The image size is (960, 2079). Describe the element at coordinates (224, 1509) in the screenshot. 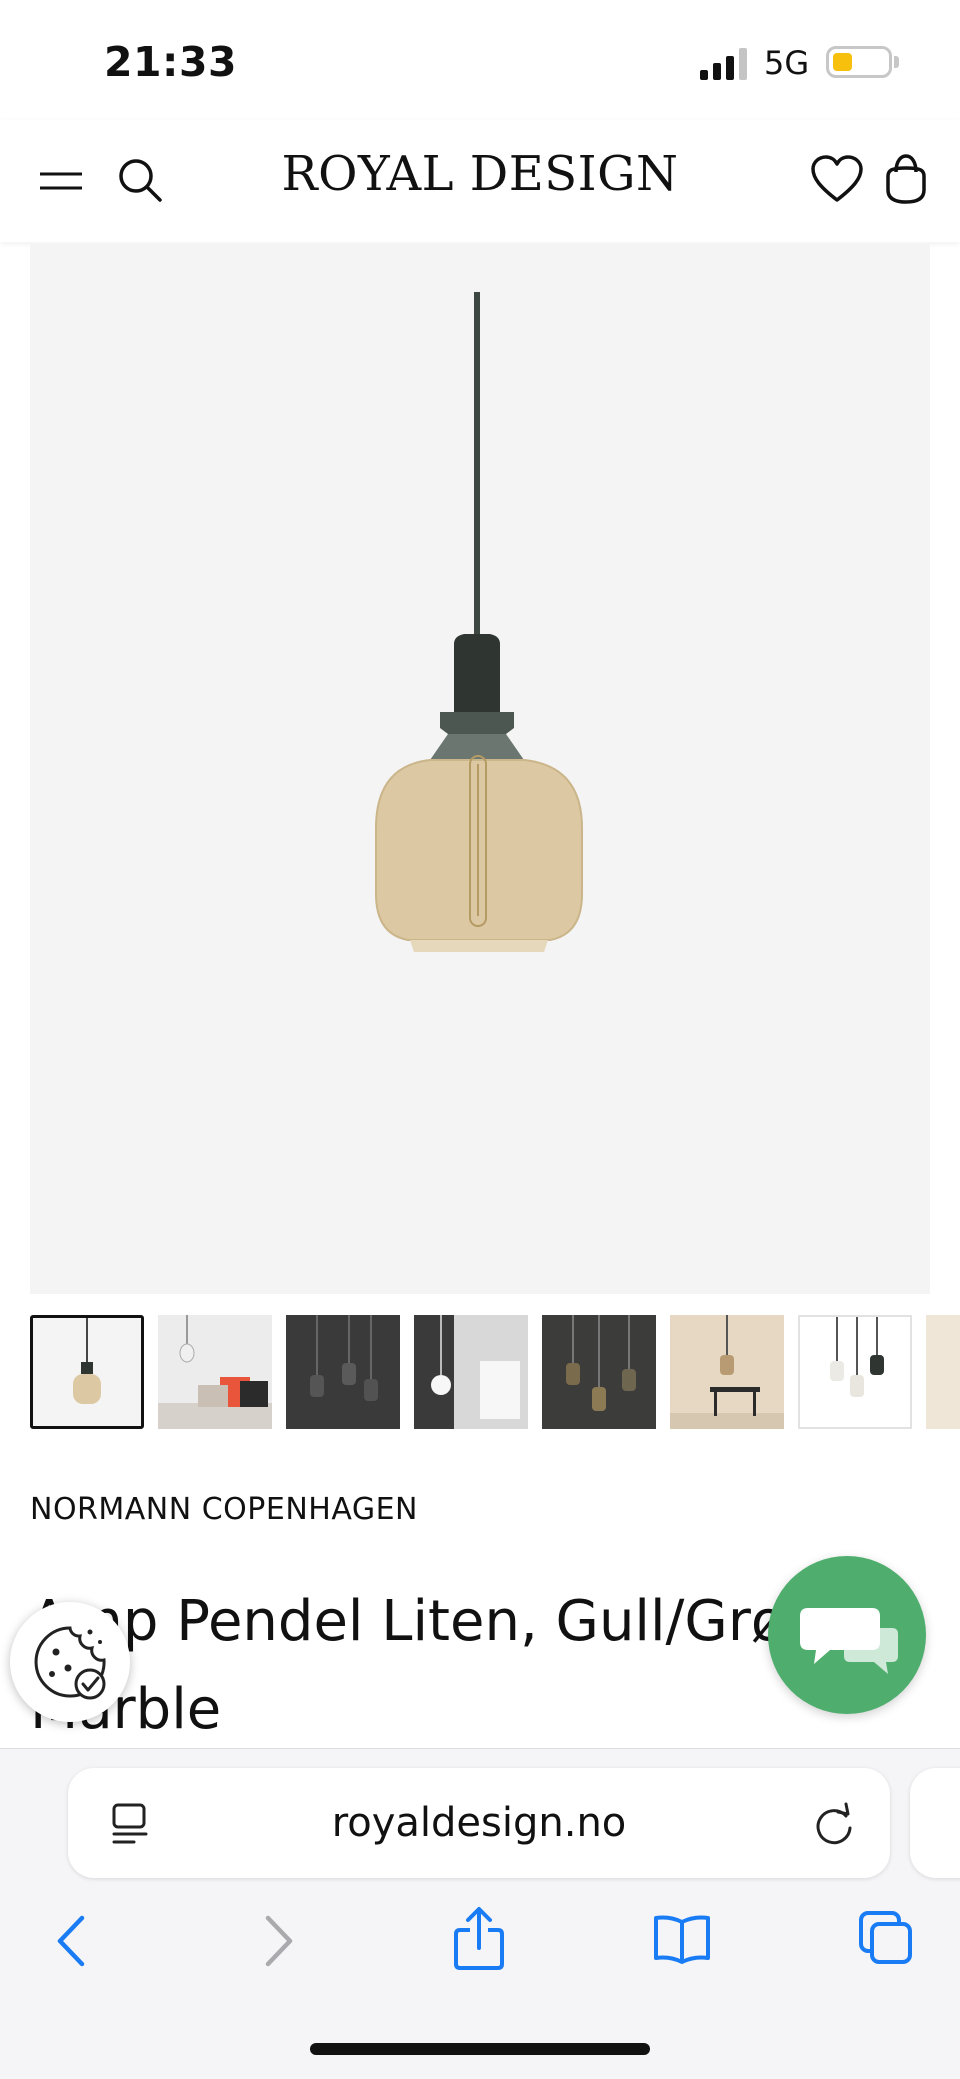

I see `product-brand: NORMANN COPENHAGEN` at that location.